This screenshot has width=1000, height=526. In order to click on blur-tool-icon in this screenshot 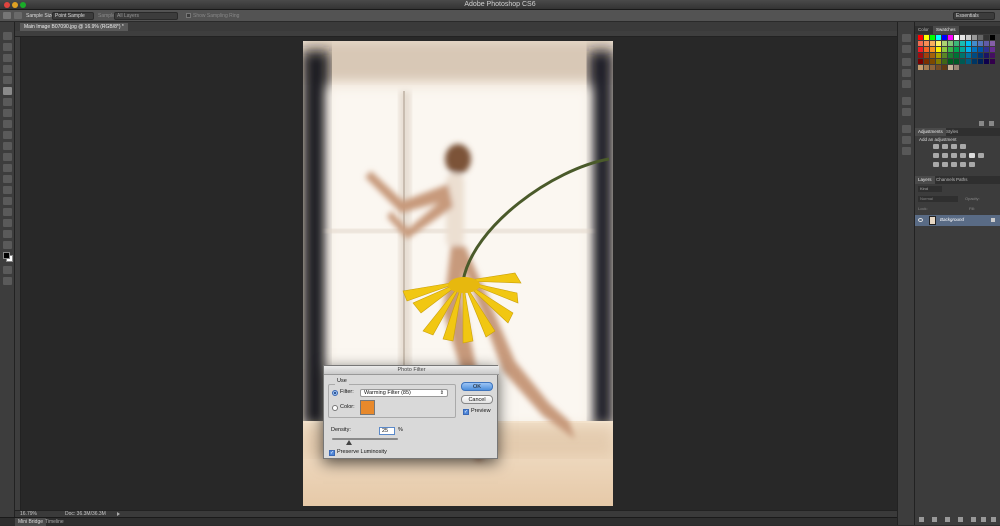, I will do `click(7, 168)`.